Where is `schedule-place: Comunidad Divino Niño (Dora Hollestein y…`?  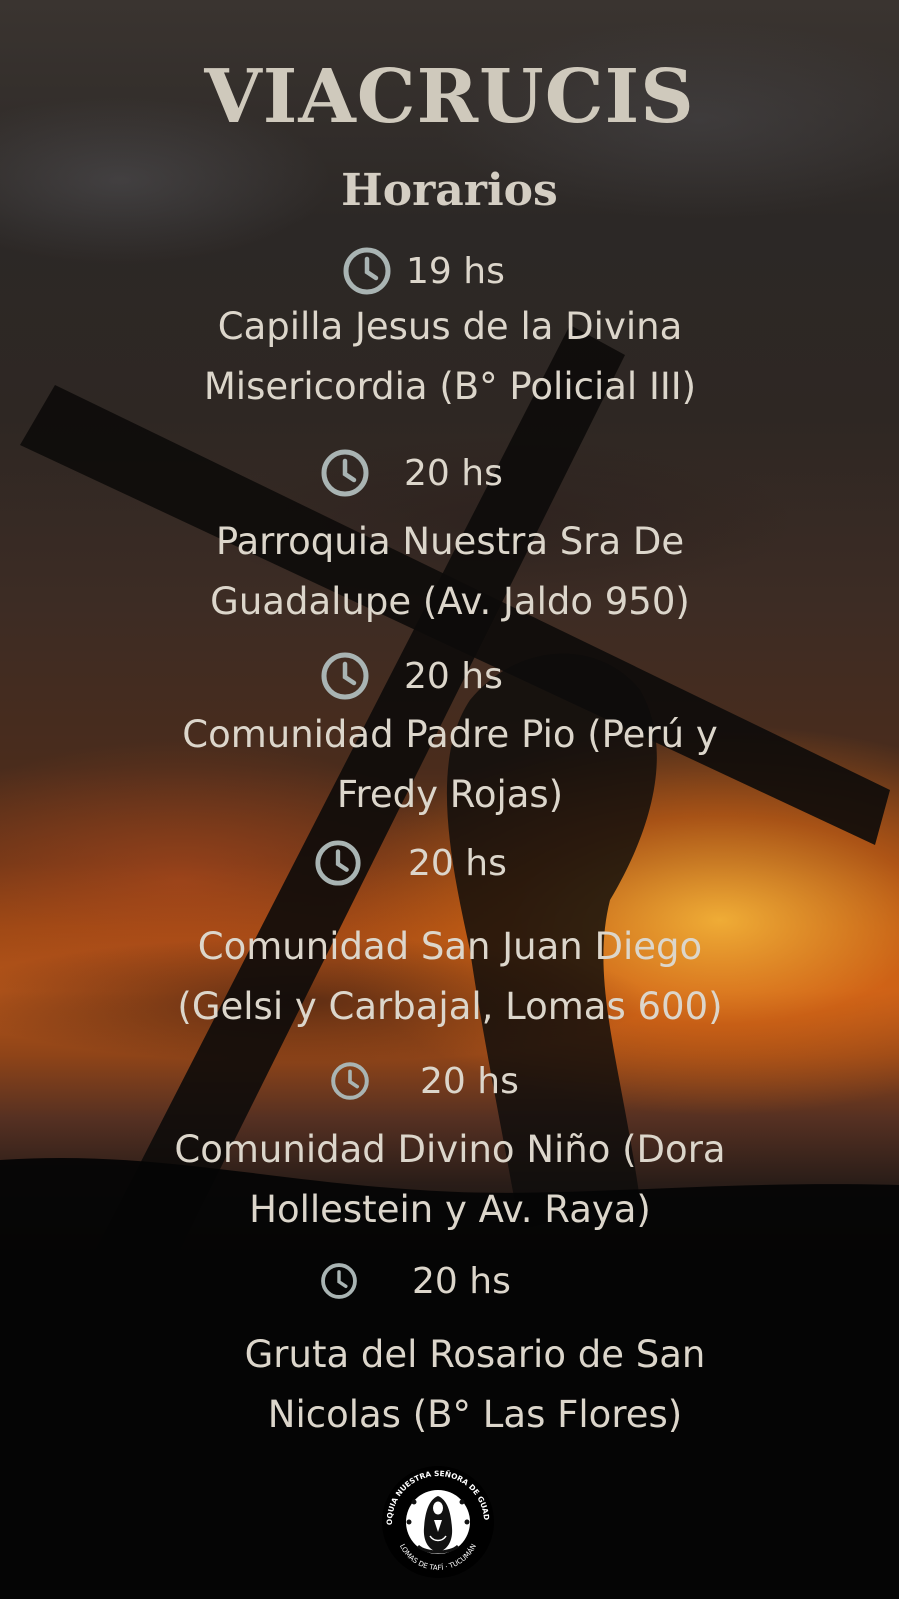
schedule-place: Comunidad Divino Niño (Dora Hollestein y… is located at coordinates (450, 1180).